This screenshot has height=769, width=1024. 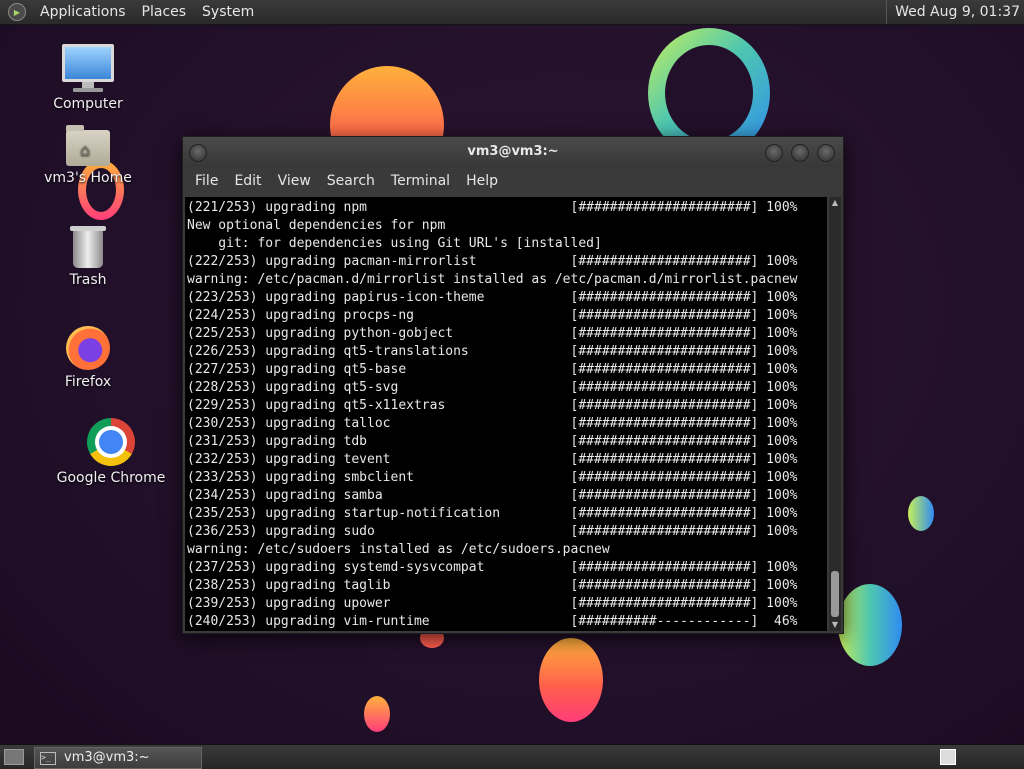 What do you see at coordinates (206, 181) in the screenshot?
I see `menu-file: File` at bounding box center [206, 181].